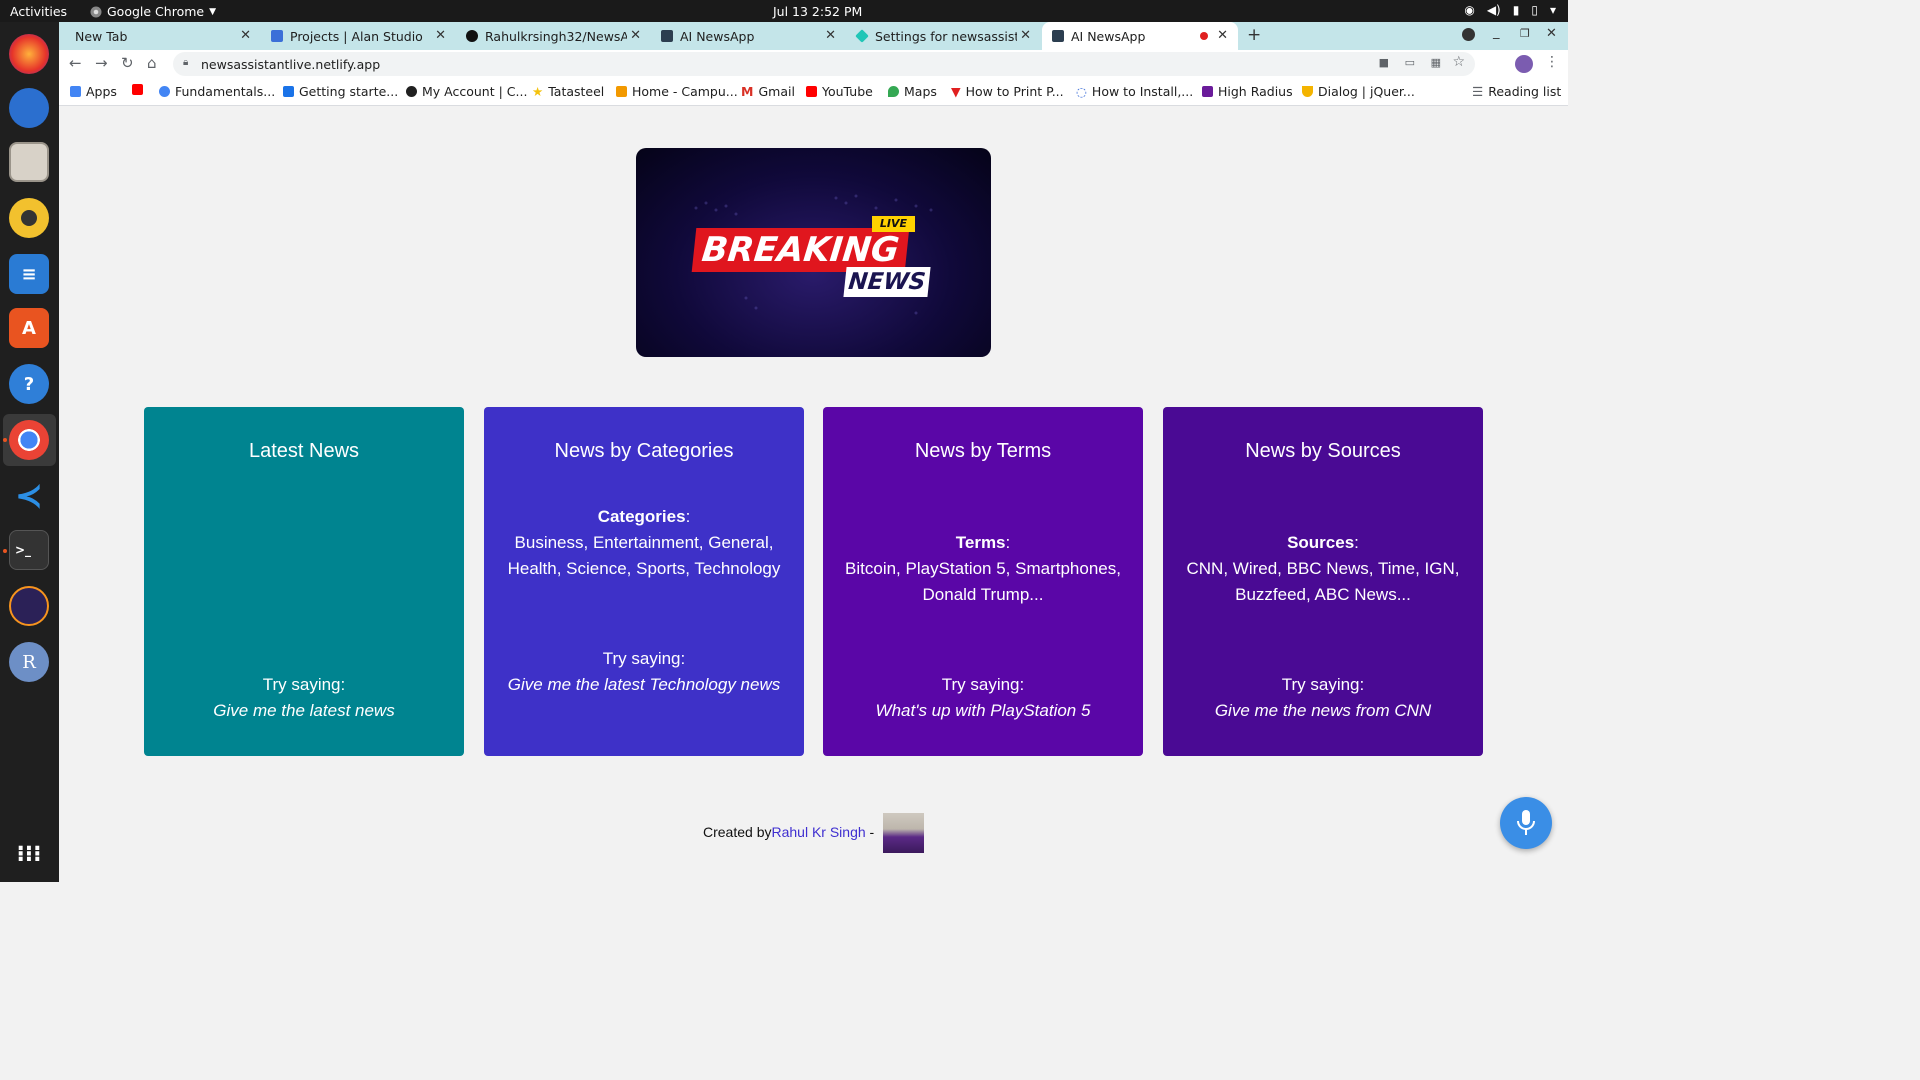 The width and height of the screenshot is (1920, 1080). What do you see at coordinates (29, 218) in the screenshot?
I see `rhythmbox-icon` at bounding box center [29, 218].